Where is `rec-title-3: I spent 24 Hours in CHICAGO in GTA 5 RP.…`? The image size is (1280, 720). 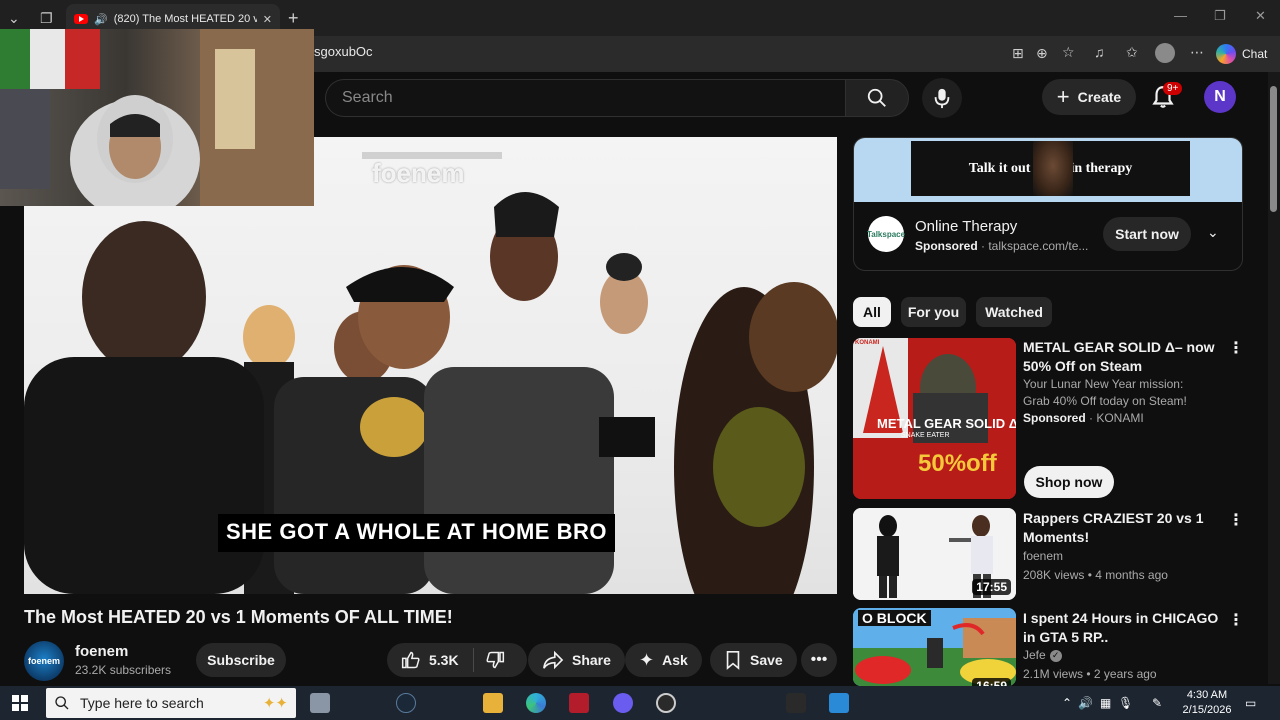
rec-title-3: I spent 24 Hours in CHICAGO in GTA 5 RP.… is located at coordinates (1123, 628).